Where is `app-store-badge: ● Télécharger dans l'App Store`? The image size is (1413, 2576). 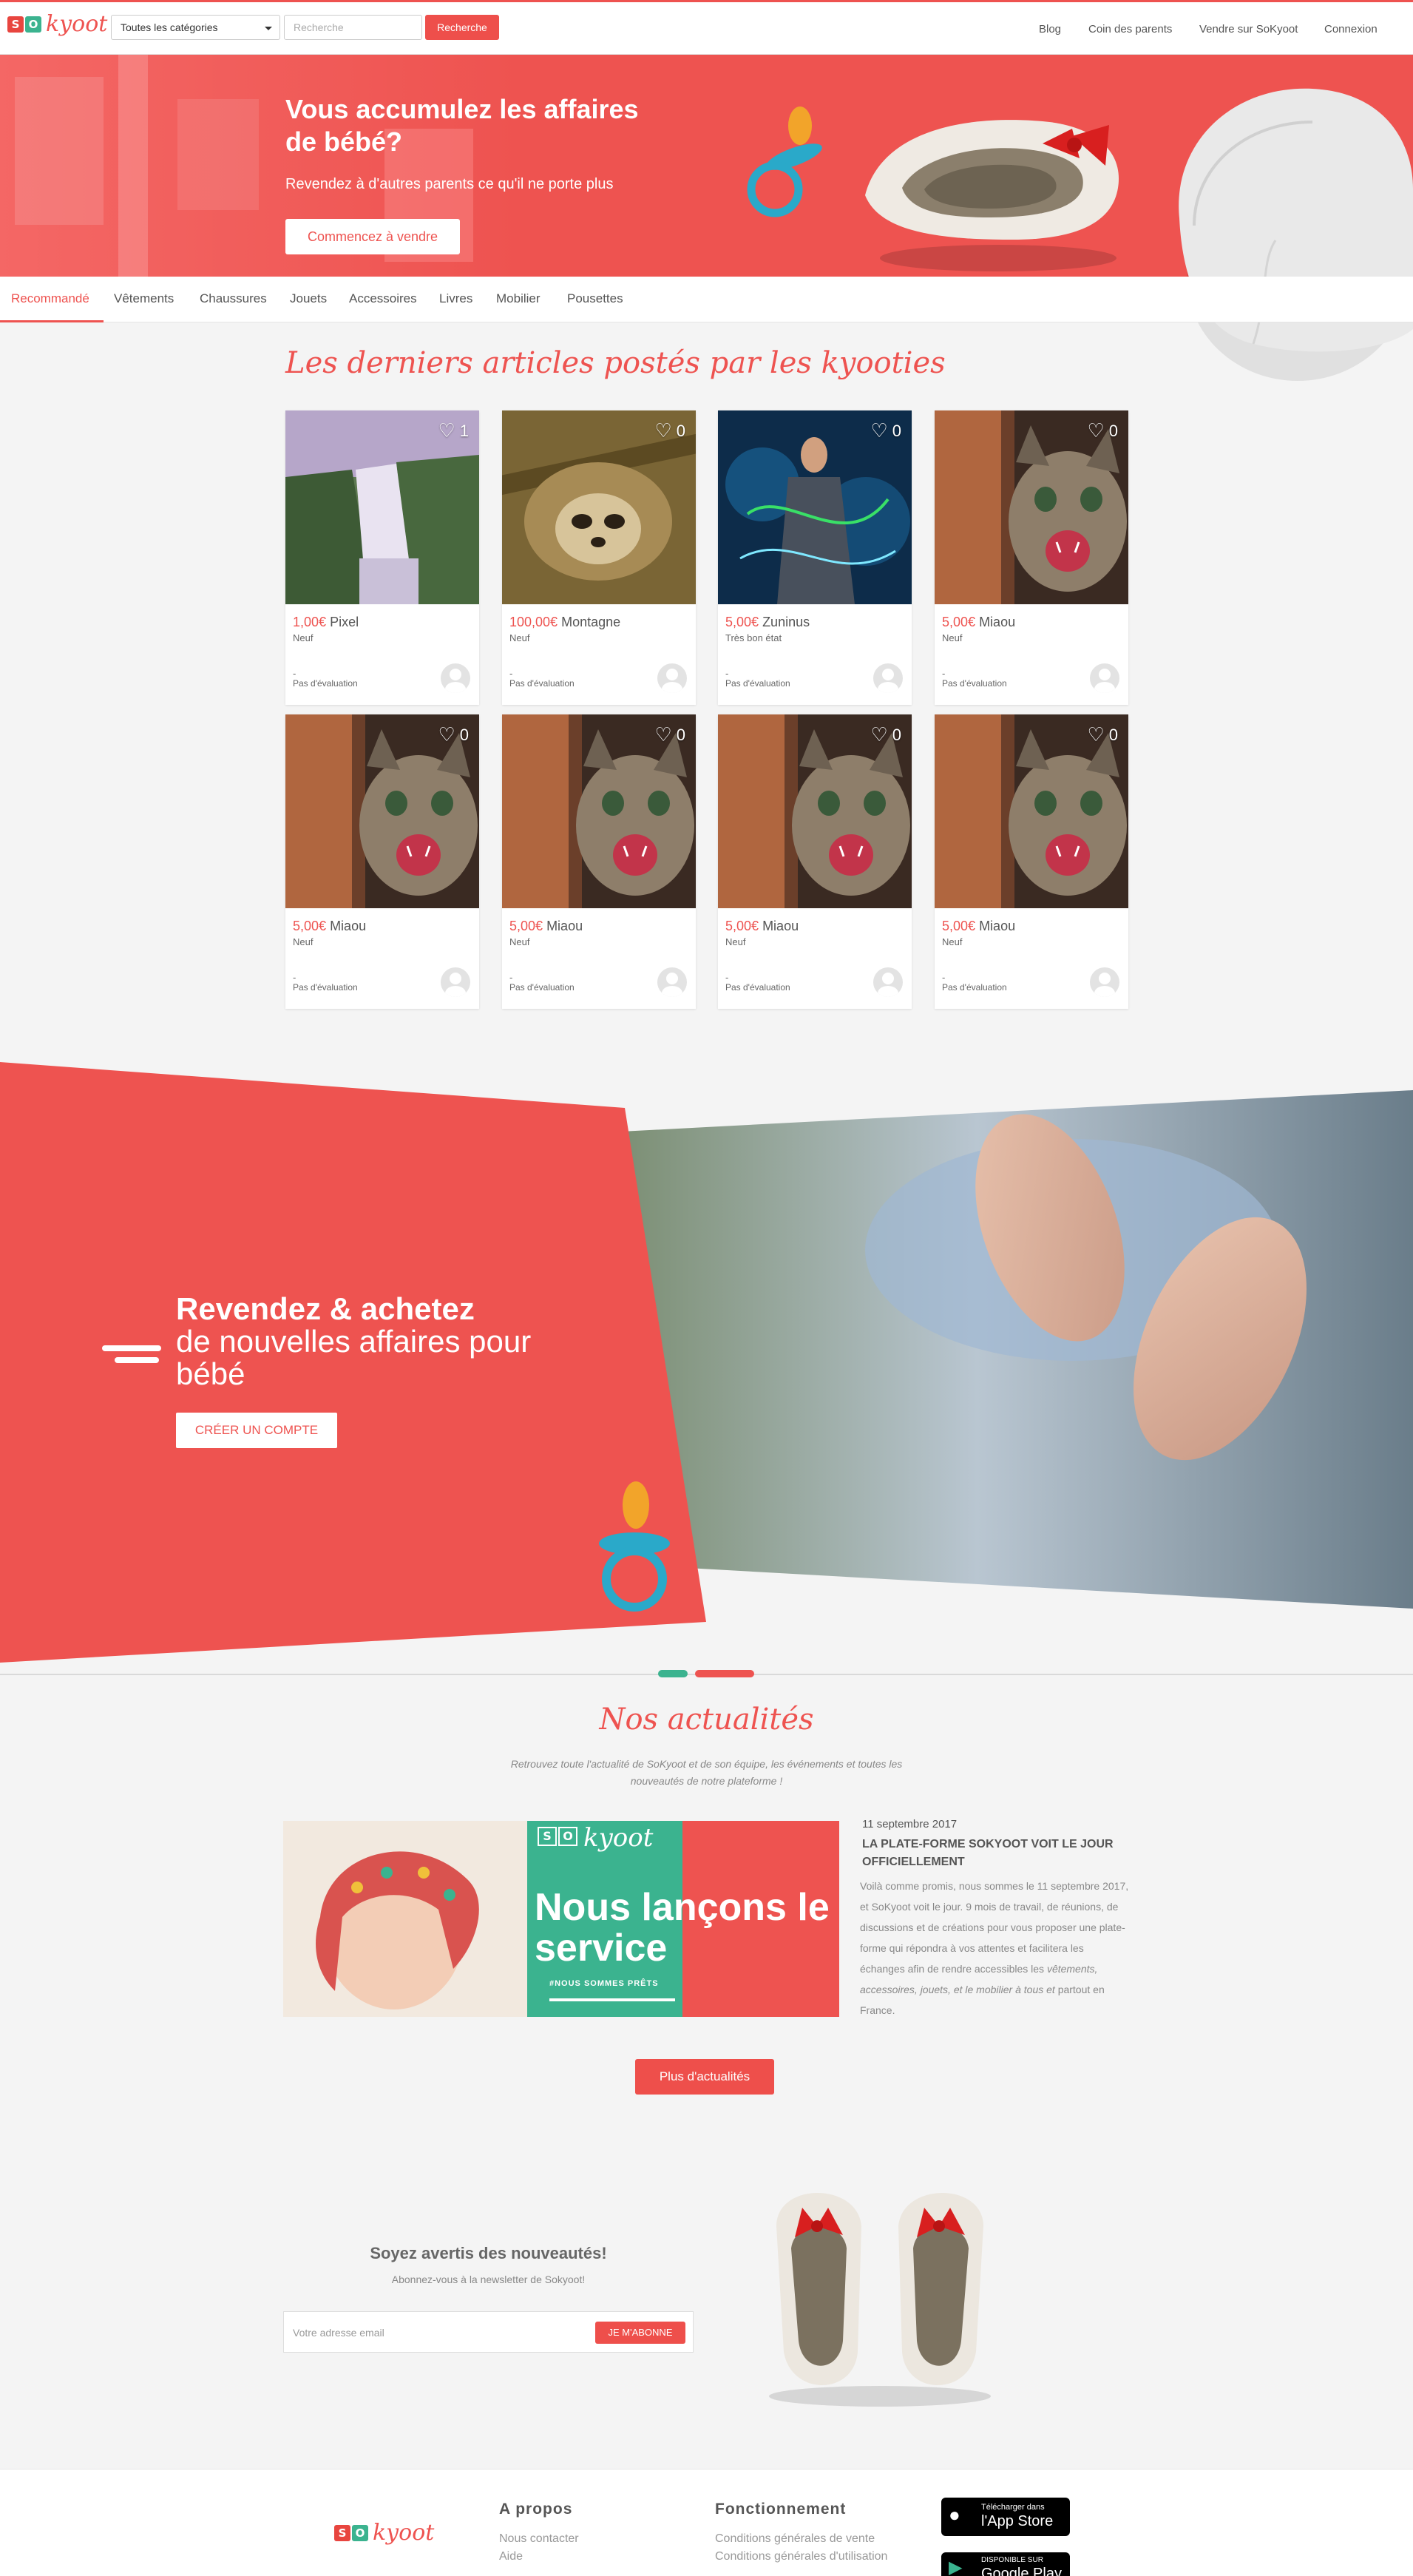
app-store-badge: ● Télécharger dans l'App Store is located at coordinates (1005, 2517).